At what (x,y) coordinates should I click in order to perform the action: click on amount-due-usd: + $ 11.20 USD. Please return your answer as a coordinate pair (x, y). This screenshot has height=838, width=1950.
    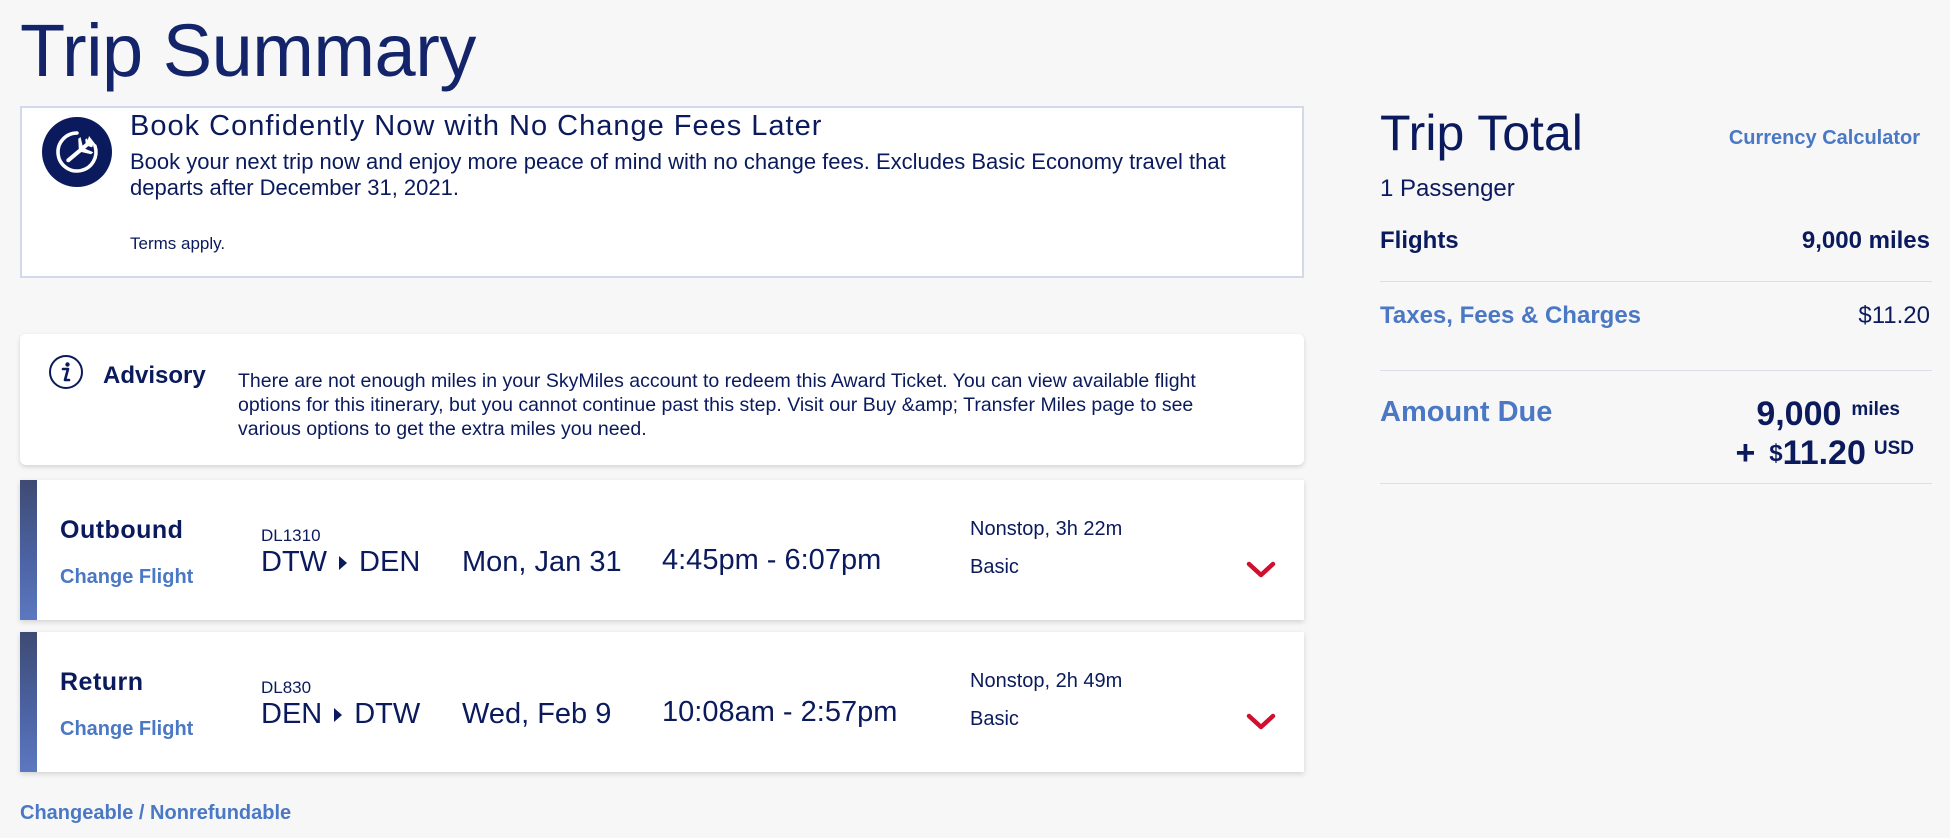
    Looking at the image, I should click on (1824, 453).